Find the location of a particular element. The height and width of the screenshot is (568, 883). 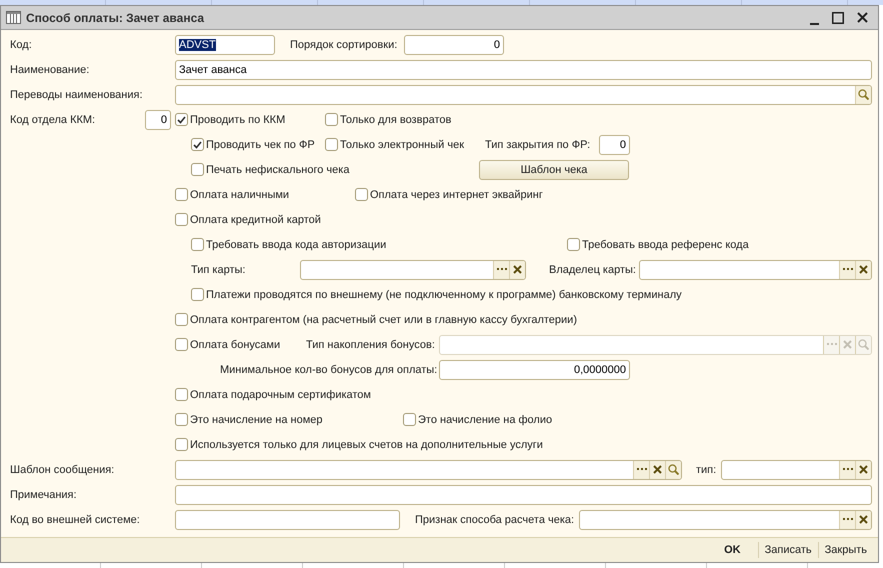

input-field: 0,0000000 is located at coordinates (534, 370).